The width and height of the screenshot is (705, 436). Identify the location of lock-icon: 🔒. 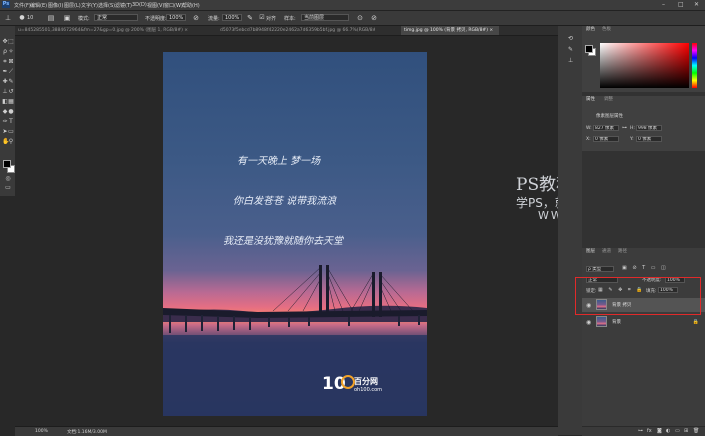
(696, 322).